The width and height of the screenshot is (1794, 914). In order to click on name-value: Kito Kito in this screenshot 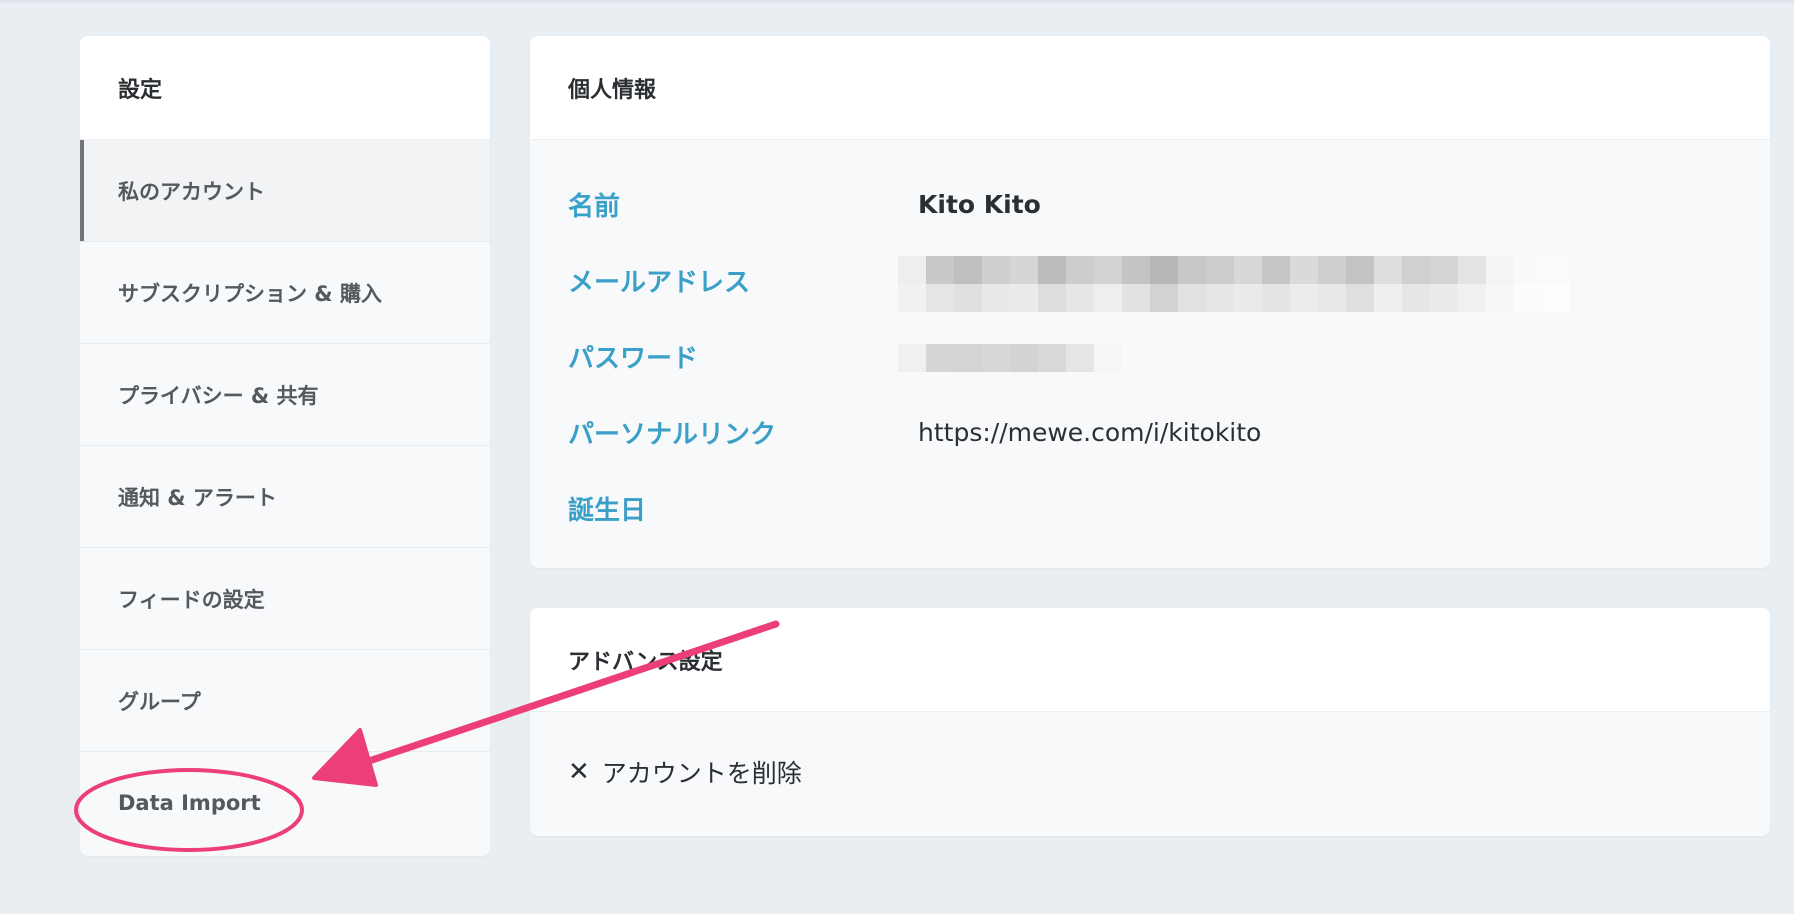, I will do `click(979, 204)`.